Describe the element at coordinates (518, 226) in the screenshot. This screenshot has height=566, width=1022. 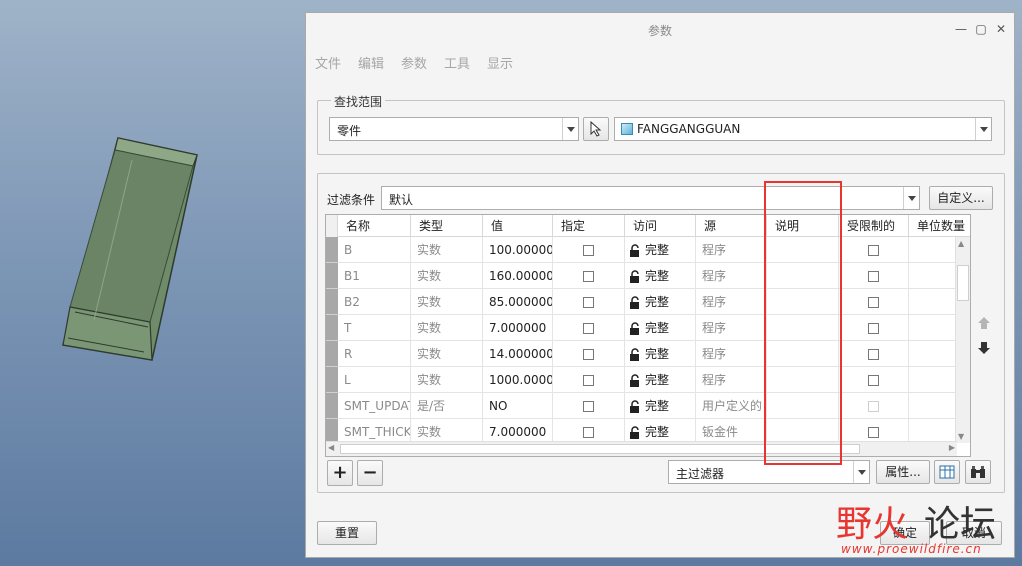
I see `col-value: 值` at that location.